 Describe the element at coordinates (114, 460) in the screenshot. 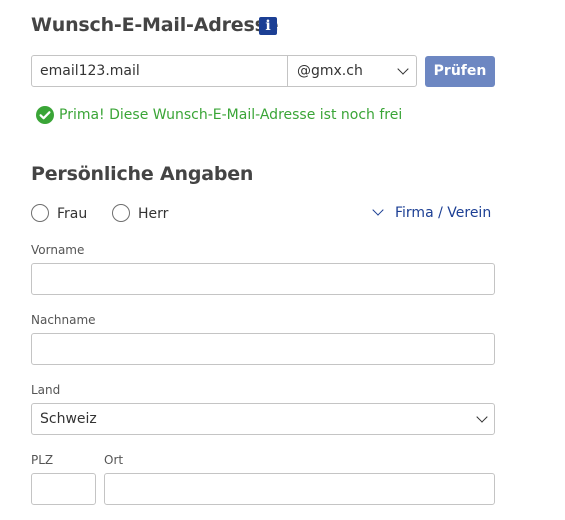

I see `city-label: Ort` at that location.